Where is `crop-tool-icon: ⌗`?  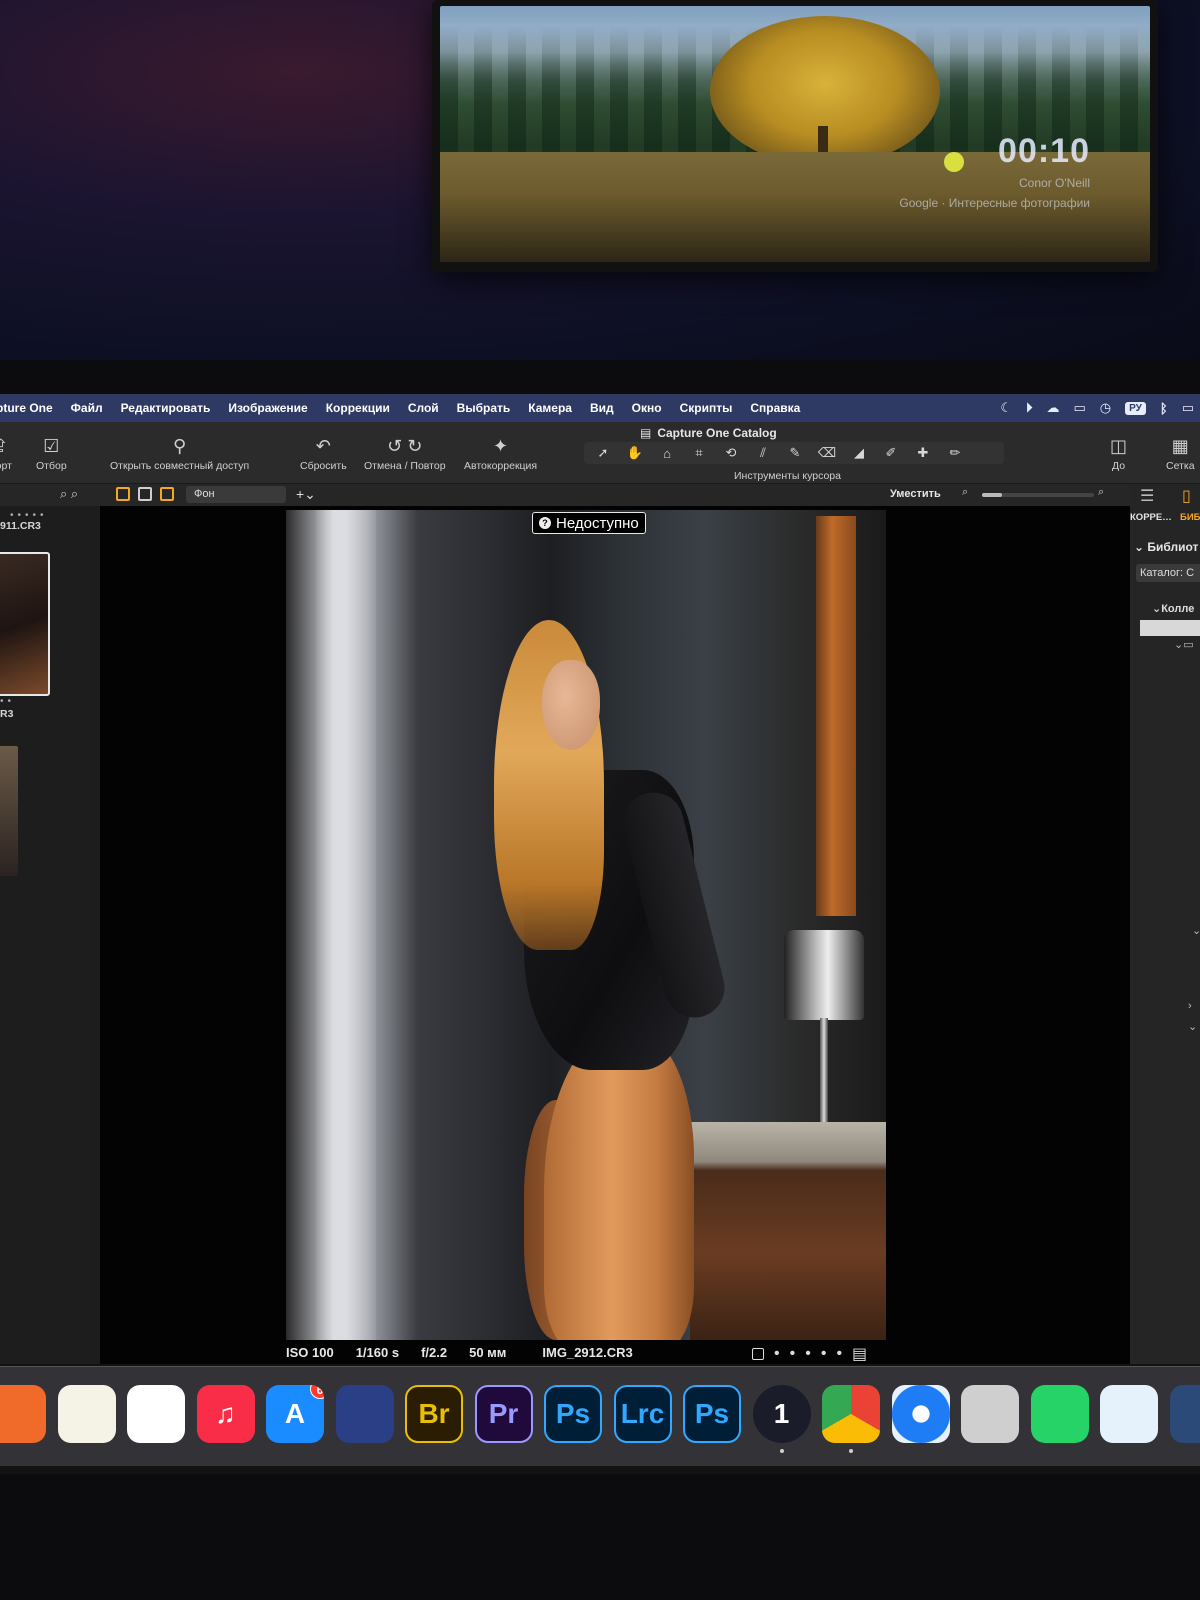 crop-tool-icon: ⌗ is located at coordinates (699, 453).